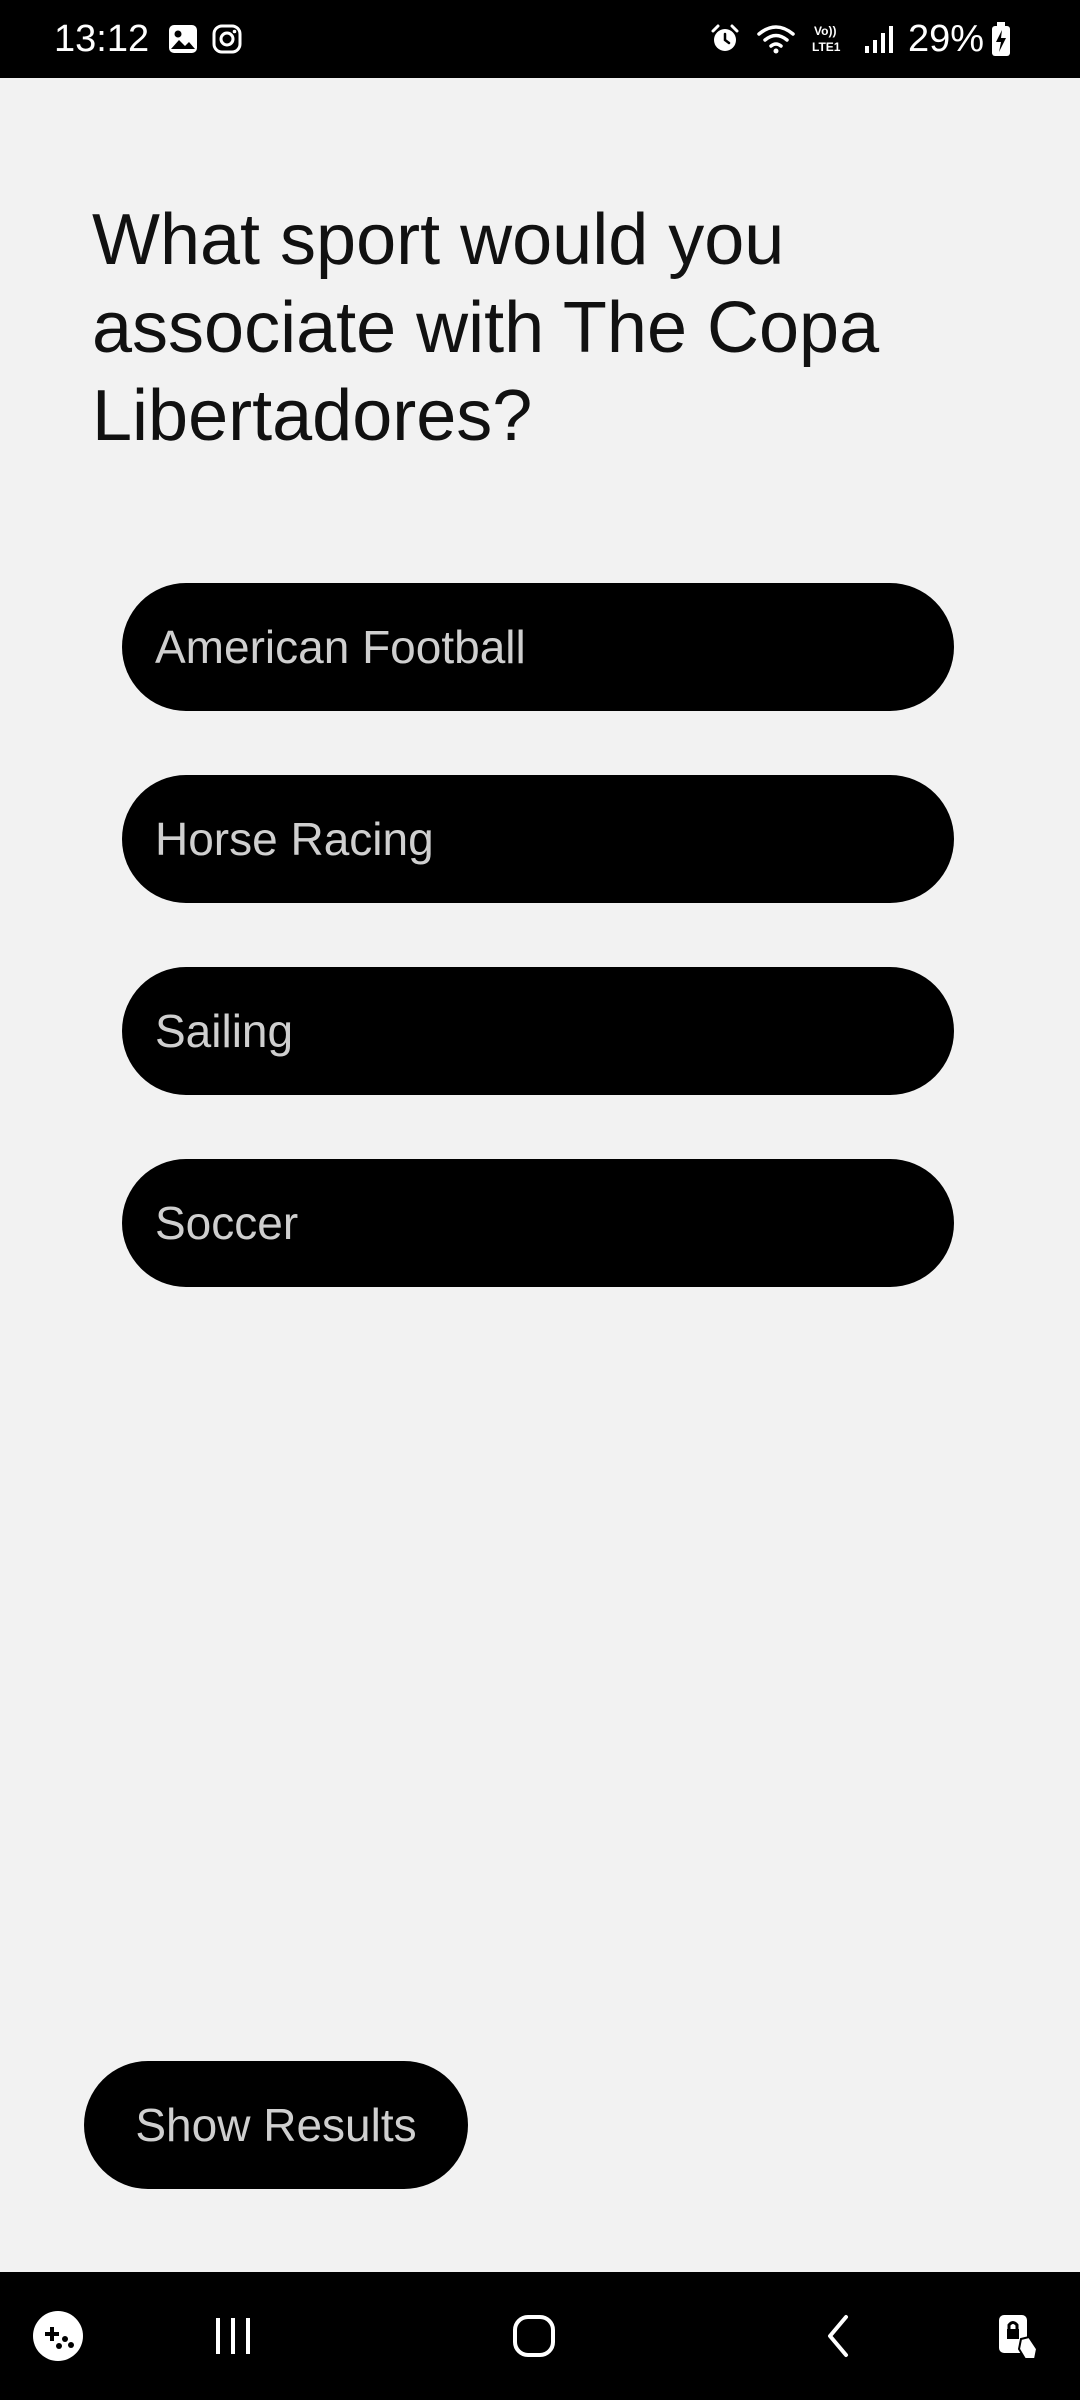  I want to click on game-launcher-icon, so click(58, 2336).